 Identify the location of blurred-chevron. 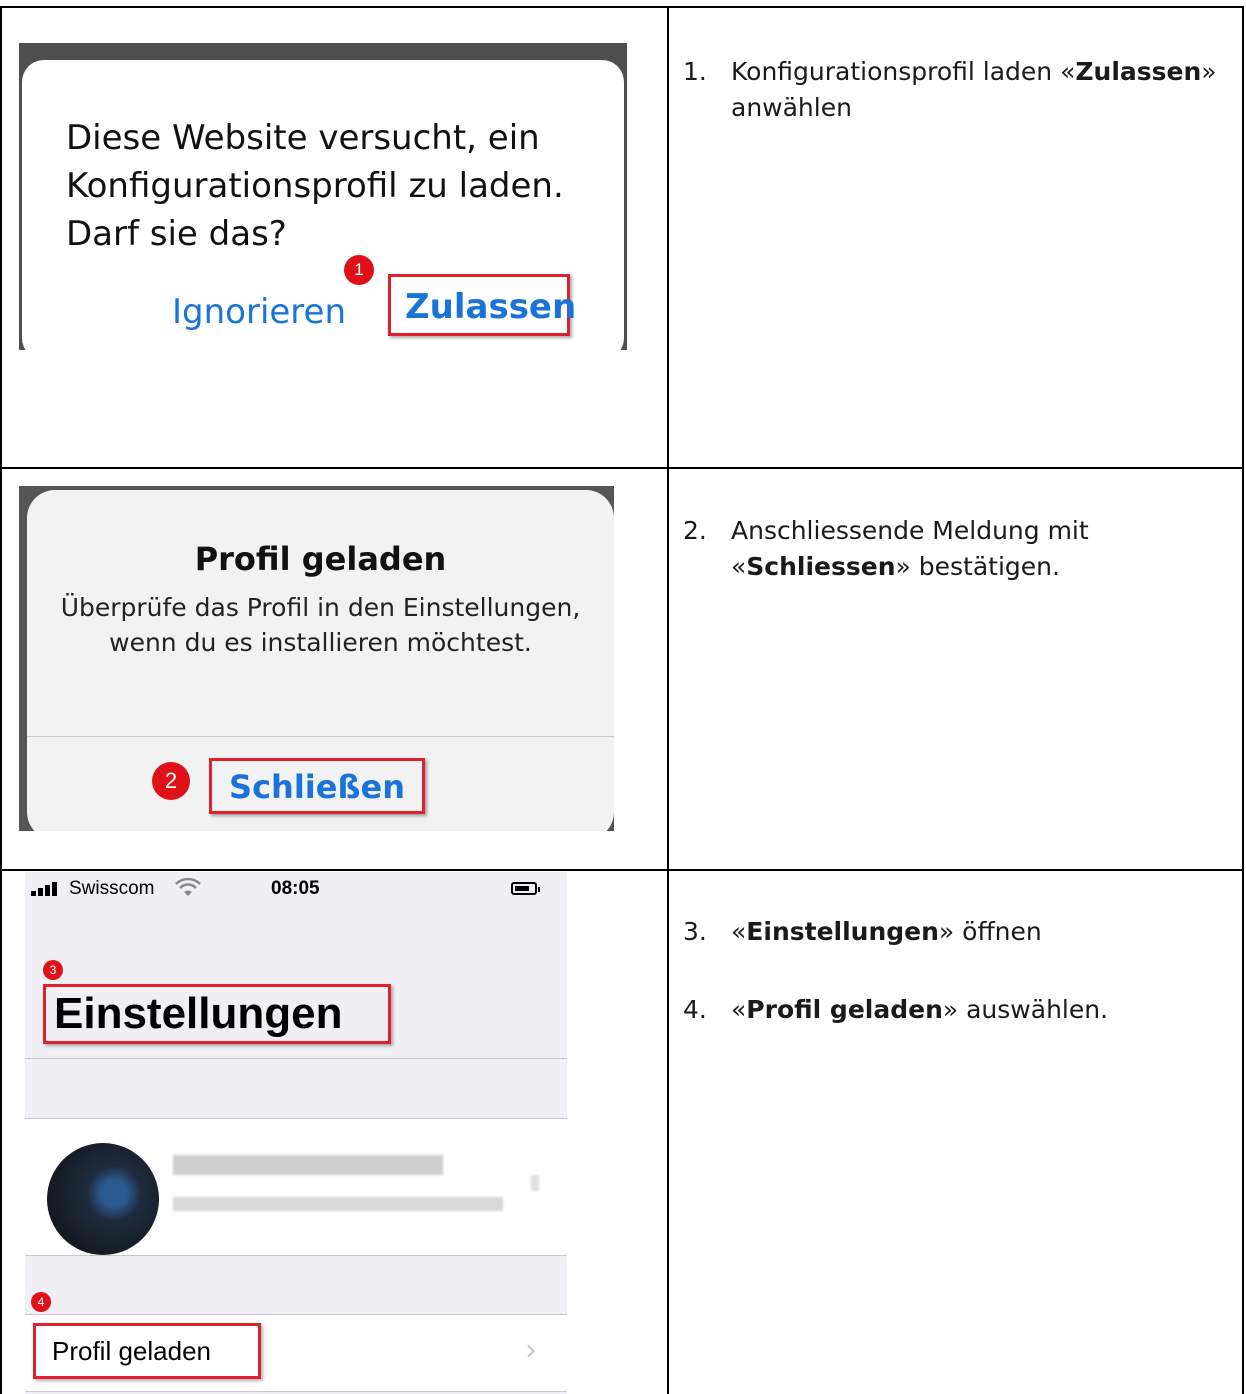
(535, 1183).